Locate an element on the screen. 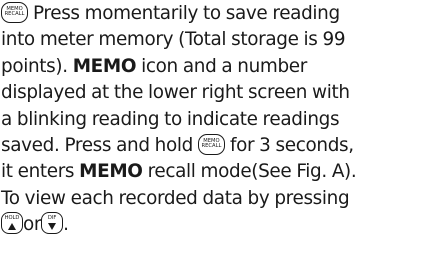 This screenshot has width=423, height=263. text-line-8: To view each recorded data by pressing is located at coordinates (175, 198).